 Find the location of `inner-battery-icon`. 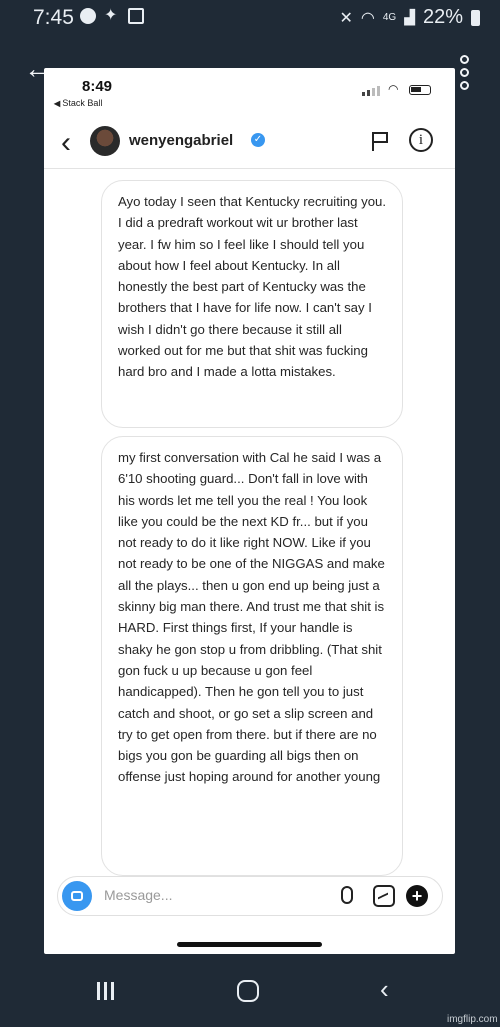

inner-battery-icon is located at coordinates (420, 90).